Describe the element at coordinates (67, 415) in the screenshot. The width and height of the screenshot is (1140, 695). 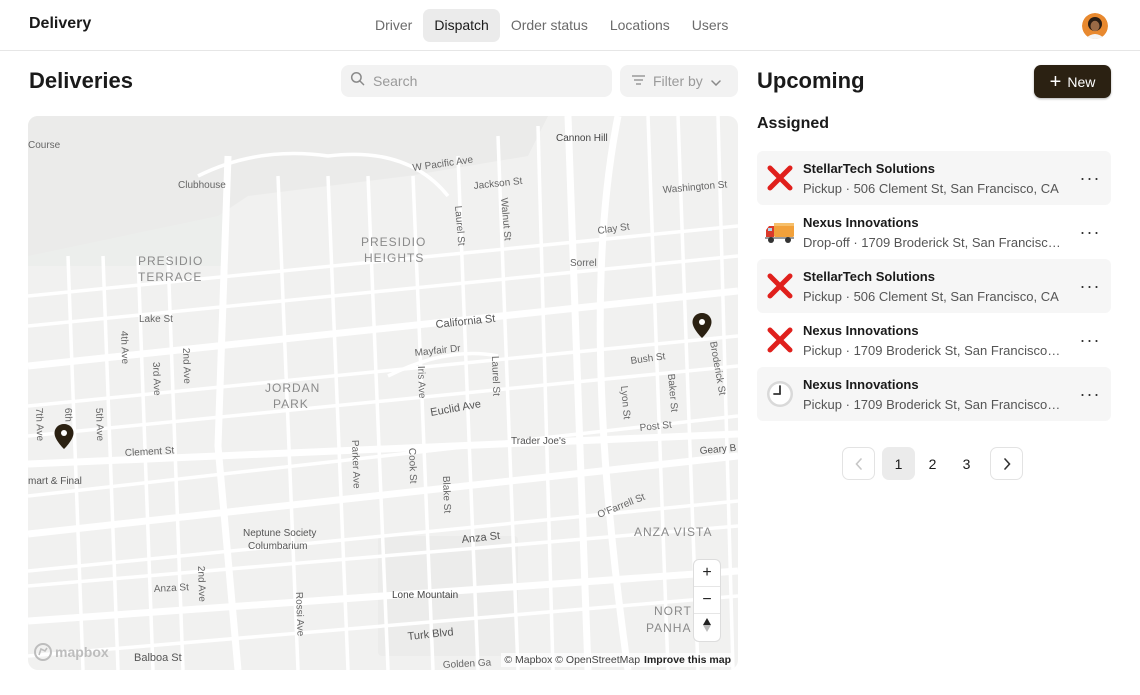
I see `map-label-6th: 6th` at that location.